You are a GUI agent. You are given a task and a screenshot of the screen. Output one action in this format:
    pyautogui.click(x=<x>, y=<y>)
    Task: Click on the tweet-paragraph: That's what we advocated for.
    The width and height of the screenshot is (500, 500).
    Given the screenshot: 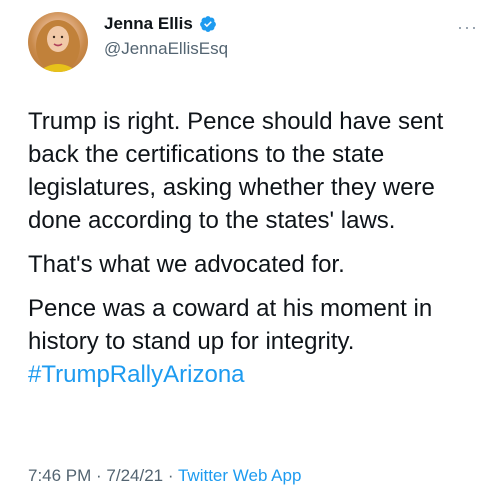 What is the action you would take?
    pyautogui.click(x=186, y=264)
    